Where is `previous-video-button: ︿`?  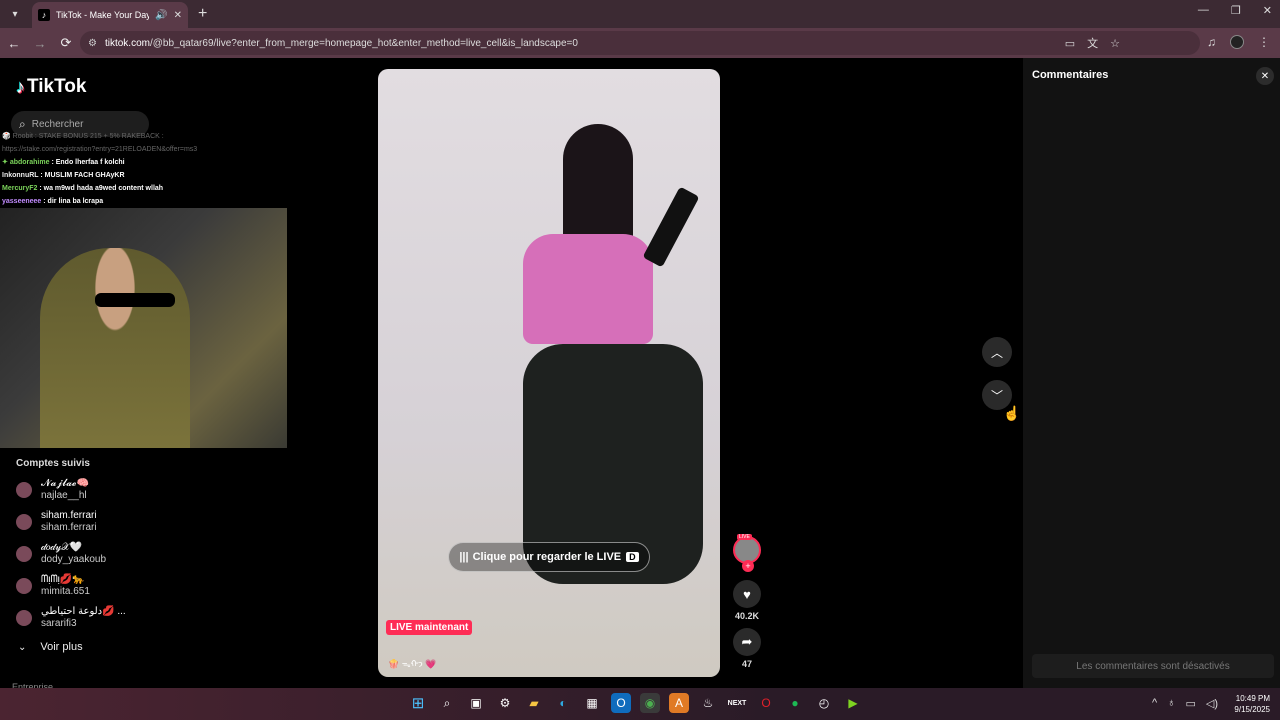
previous-video-button: ︿ is located at coordinates (997, 352).